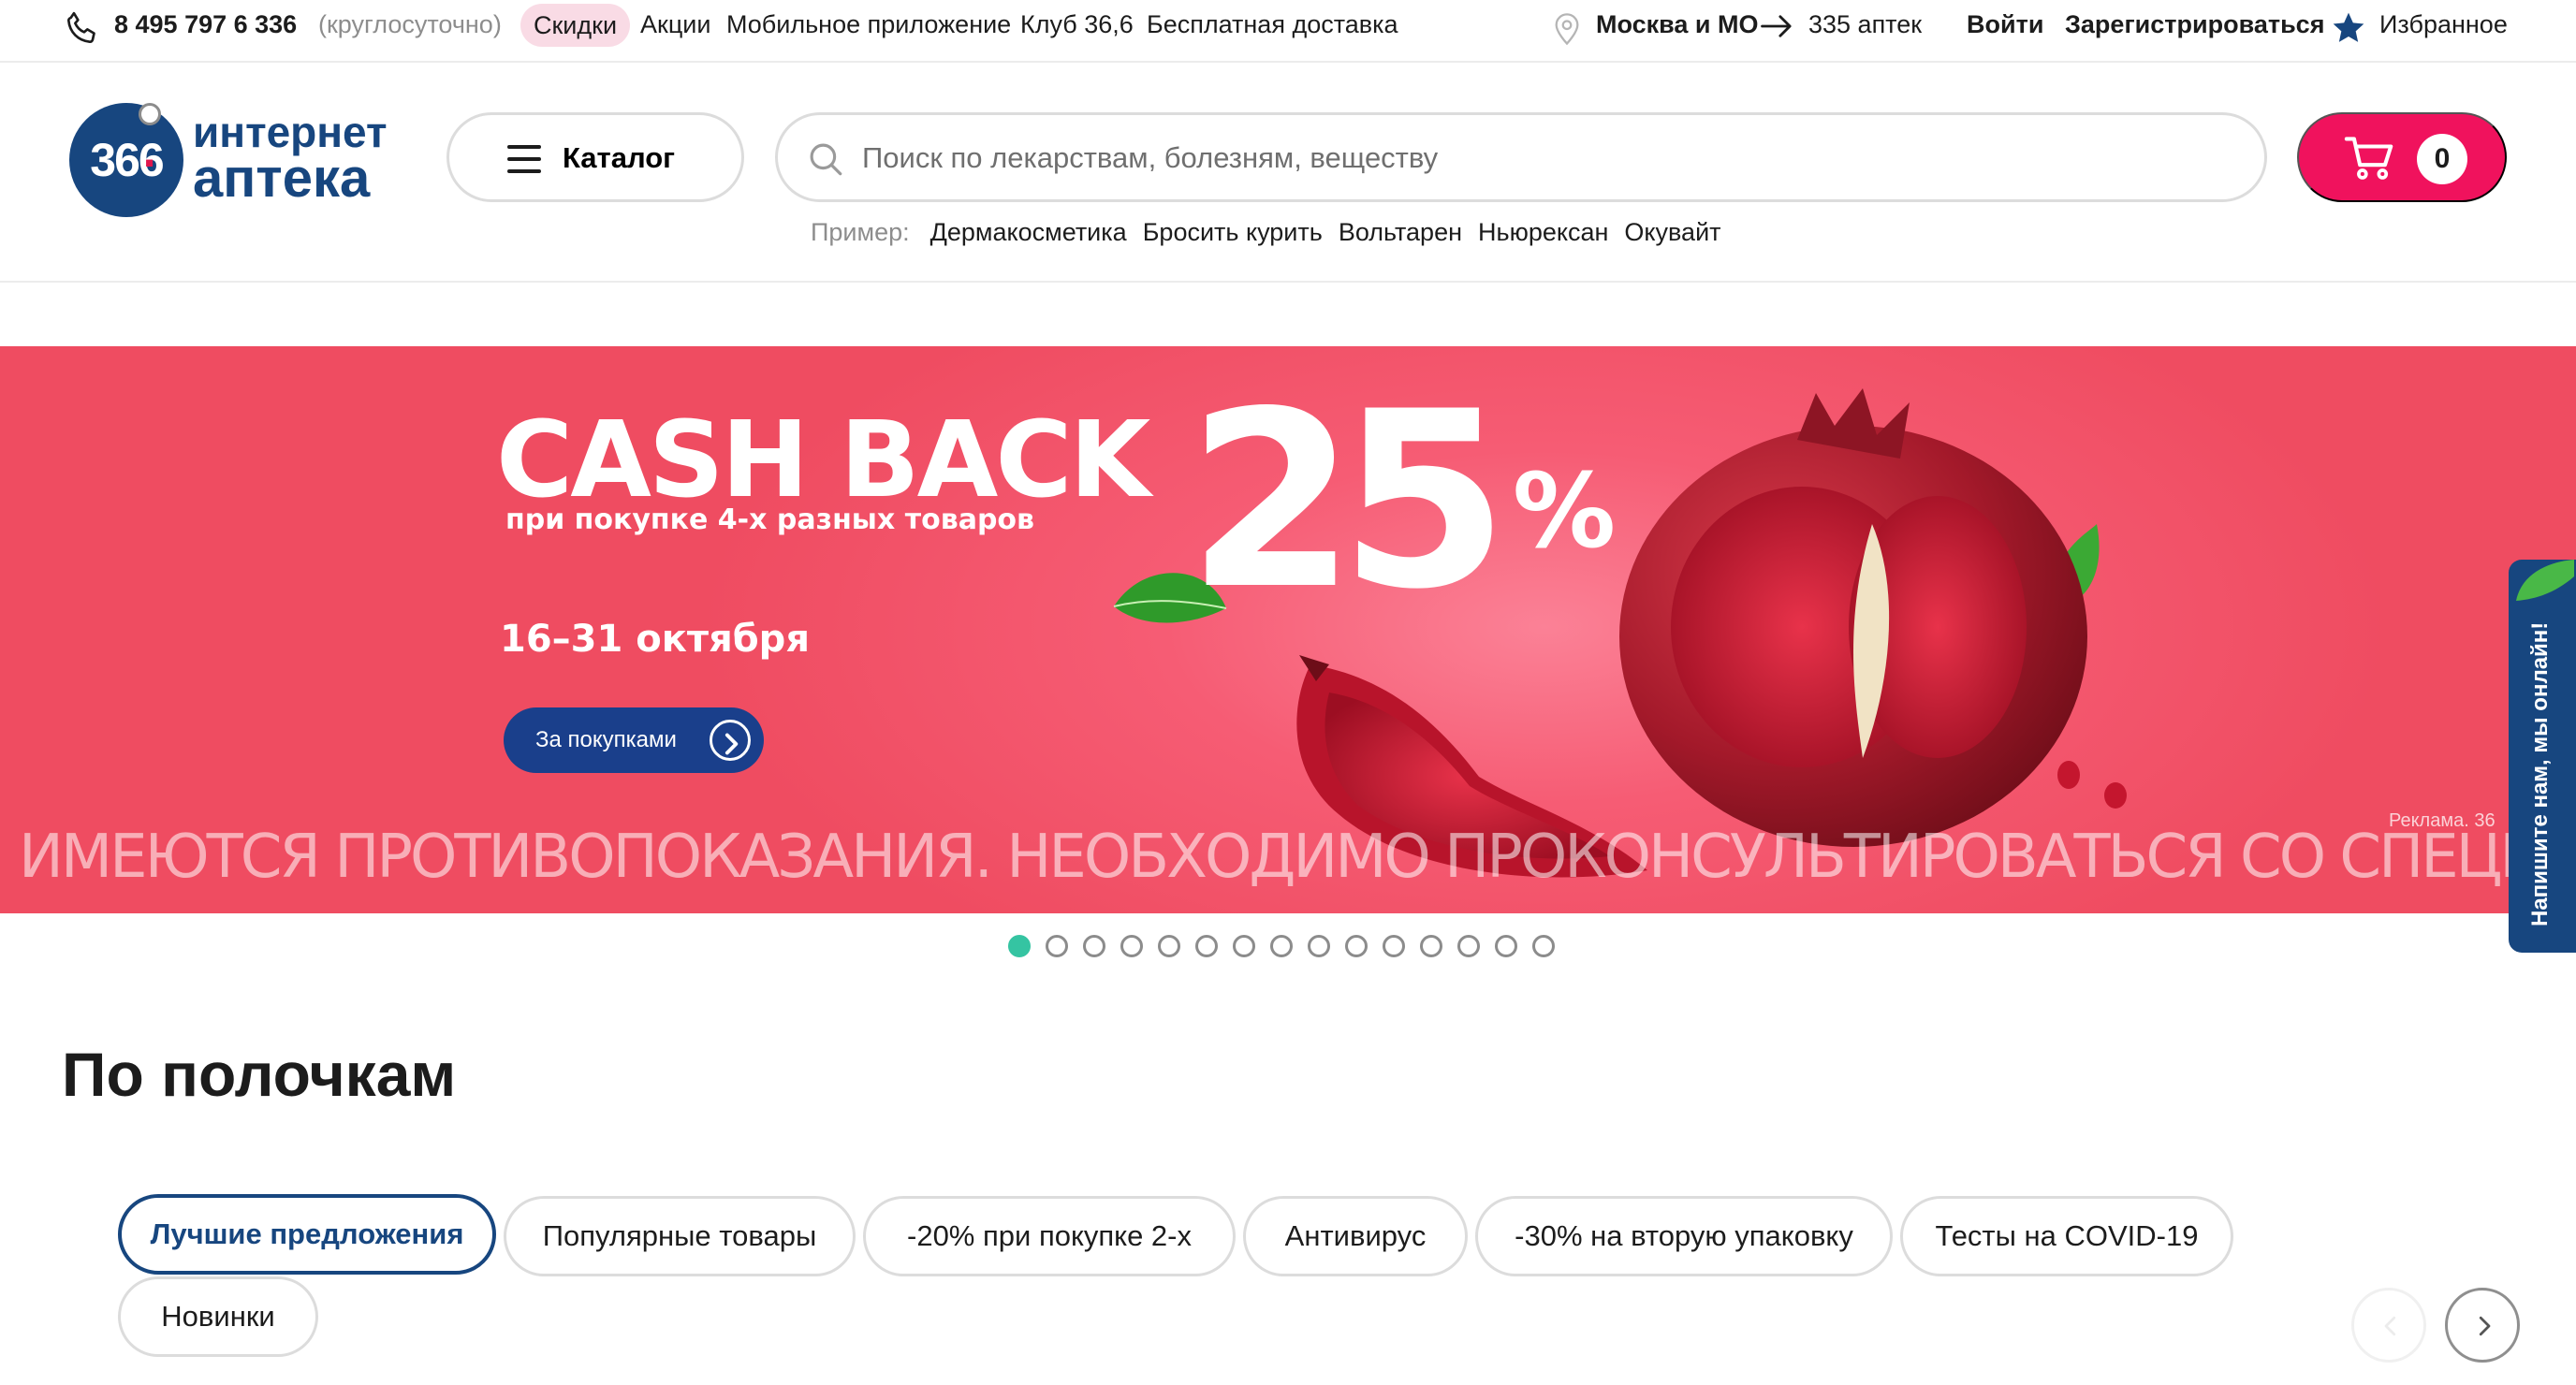 The height and width of the screenshot is (1385, 2576). What do you see at coordinates (1401, 232) in the screenshot?
I see `example-link: Вольтарен` at bounding box center [1401, 232].